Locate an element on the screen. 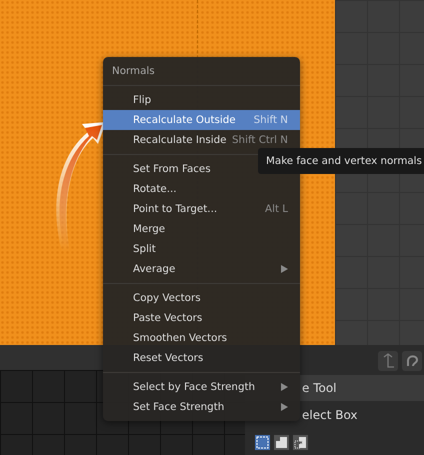 The width and height of the screenshot is (424, 455). menu-item: Set Face Strength is located at coordinates (201, 407).